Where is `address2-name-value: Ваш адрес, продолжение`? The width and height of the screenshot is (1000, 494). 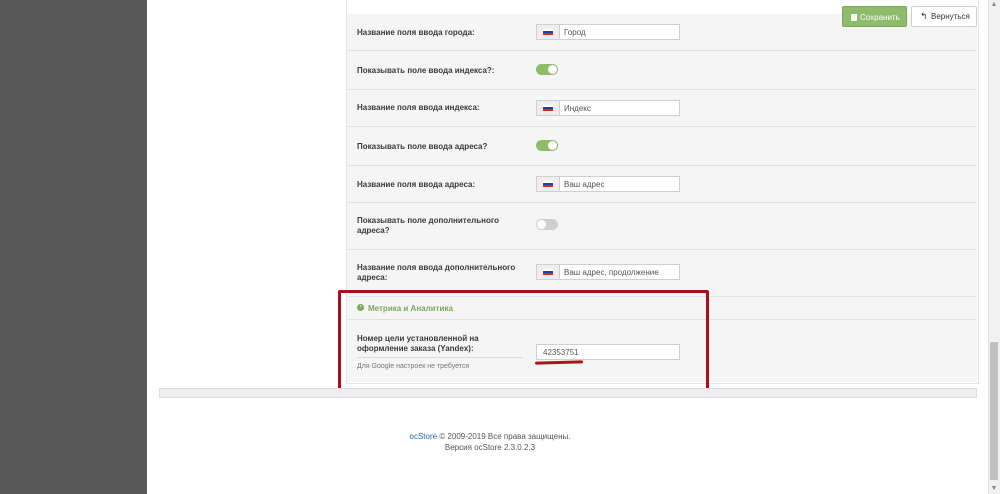
address2-name-value: Ваш адрес, продолжение is located at coordinates (611, 272).